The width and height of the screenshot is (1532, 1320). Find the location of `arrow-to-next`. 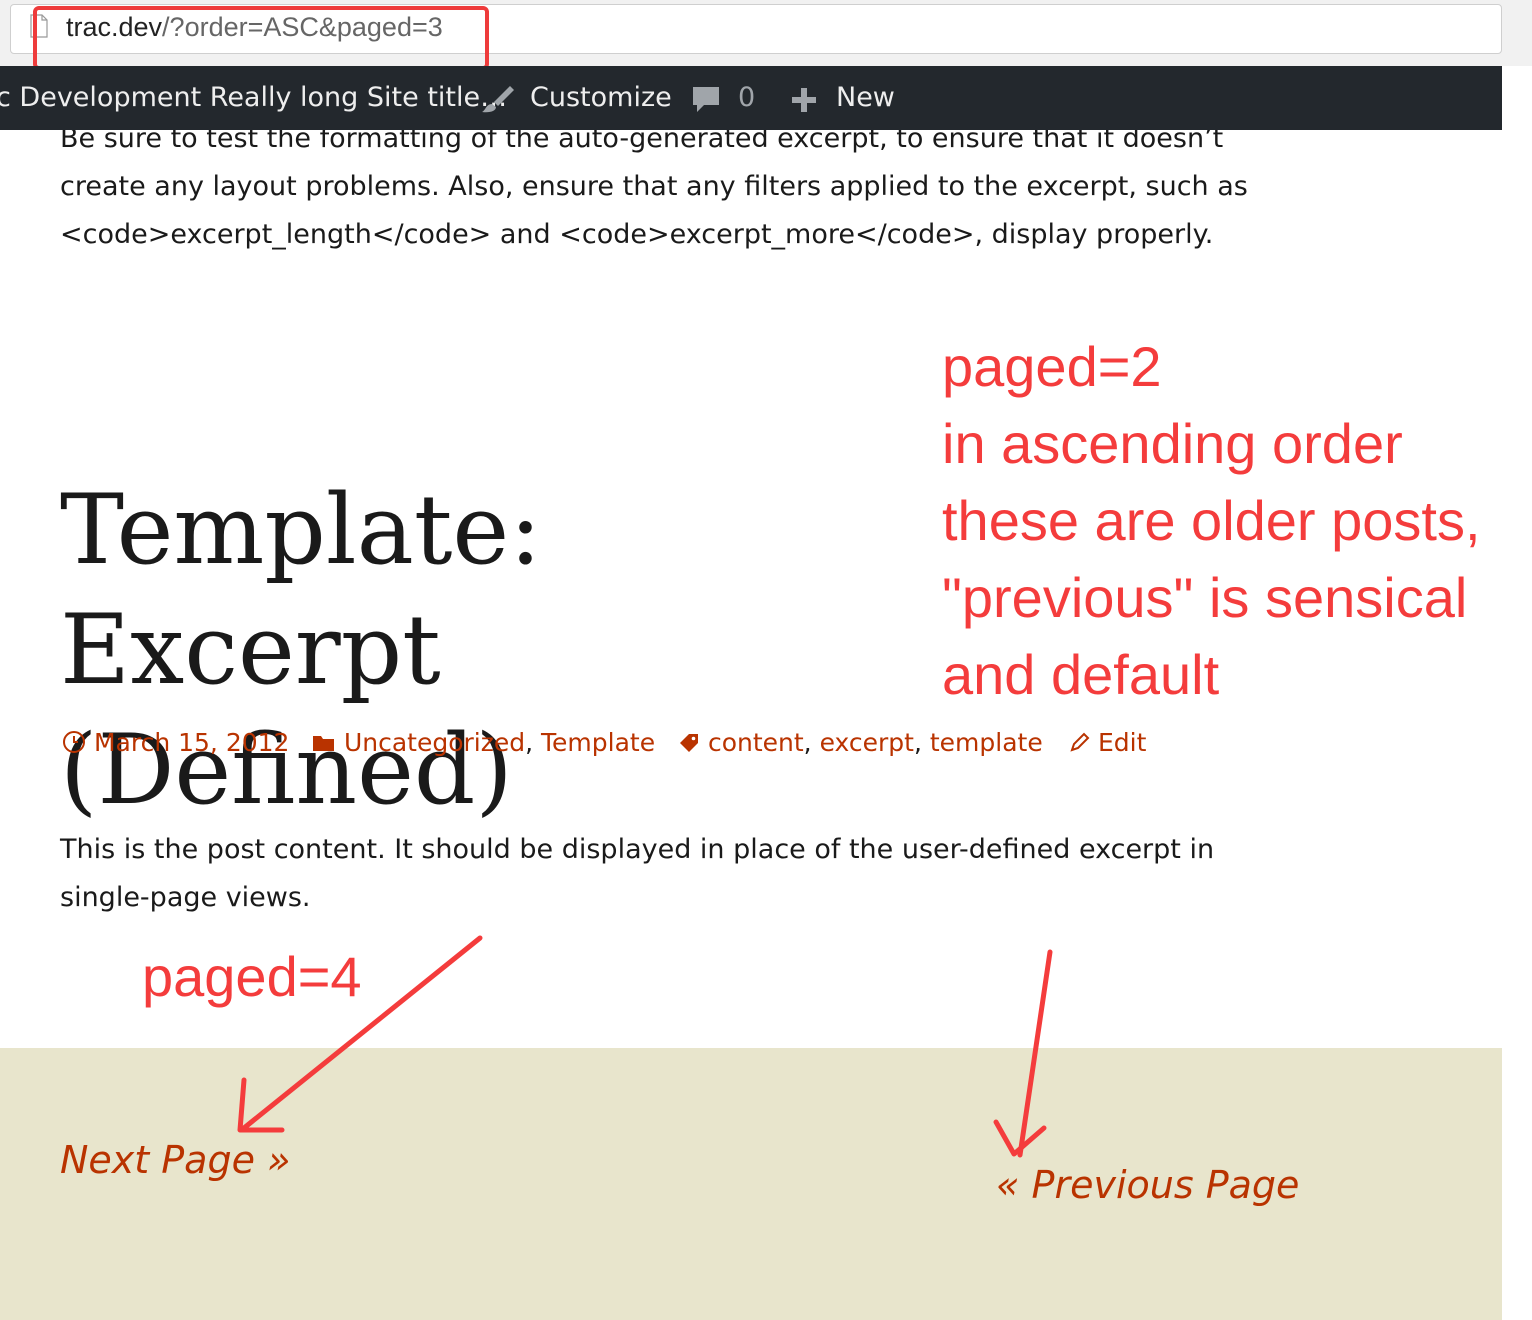

arrow-to-next is located at coordinates (362, 1033).